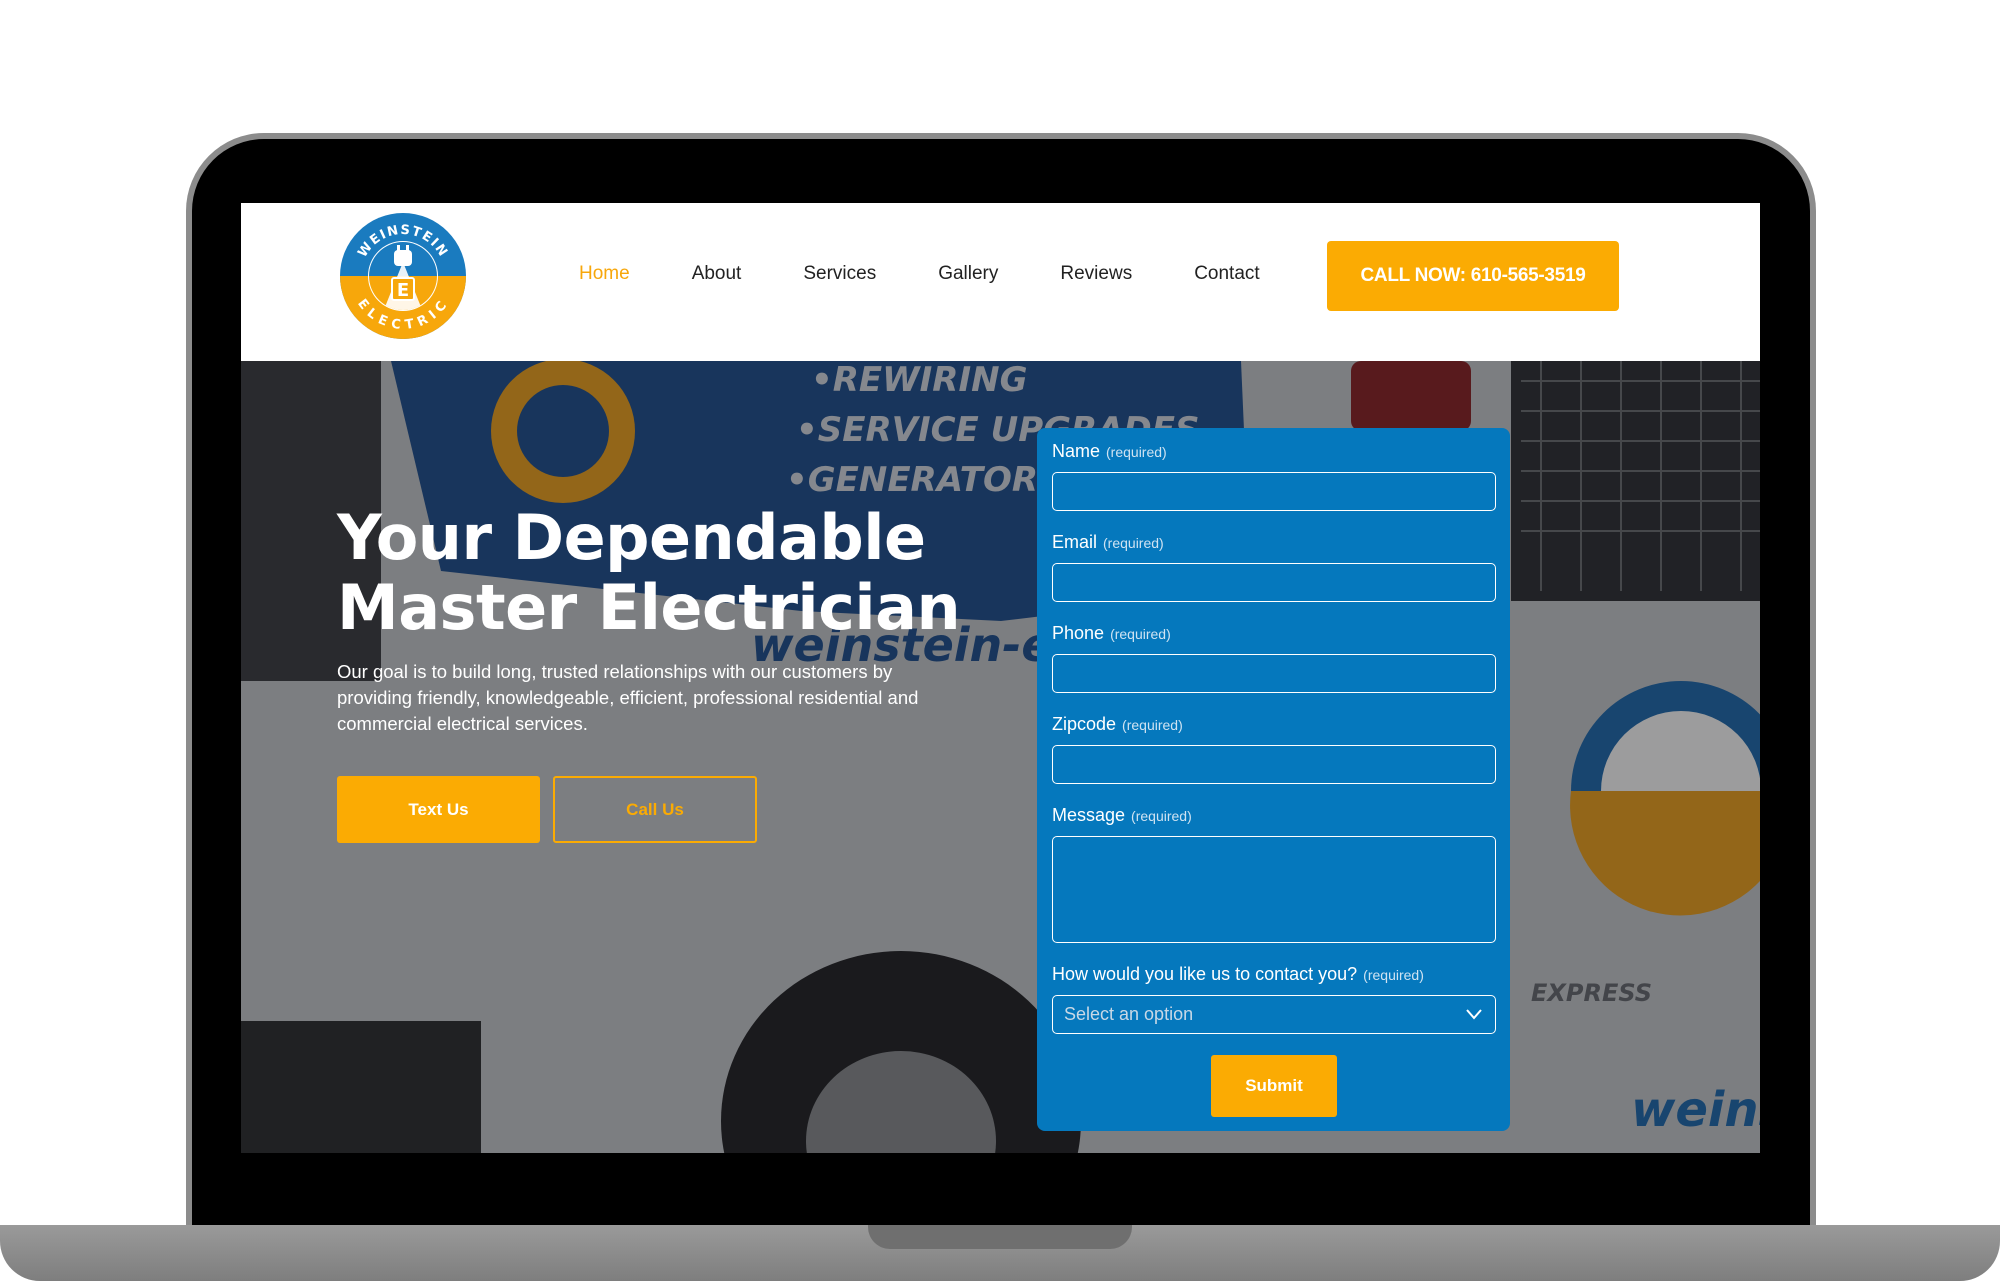 The image size is (2000, 1281). Describe the element at coordinates (839, 278) in the screenshot. I see `nav-services: Services` at that location.